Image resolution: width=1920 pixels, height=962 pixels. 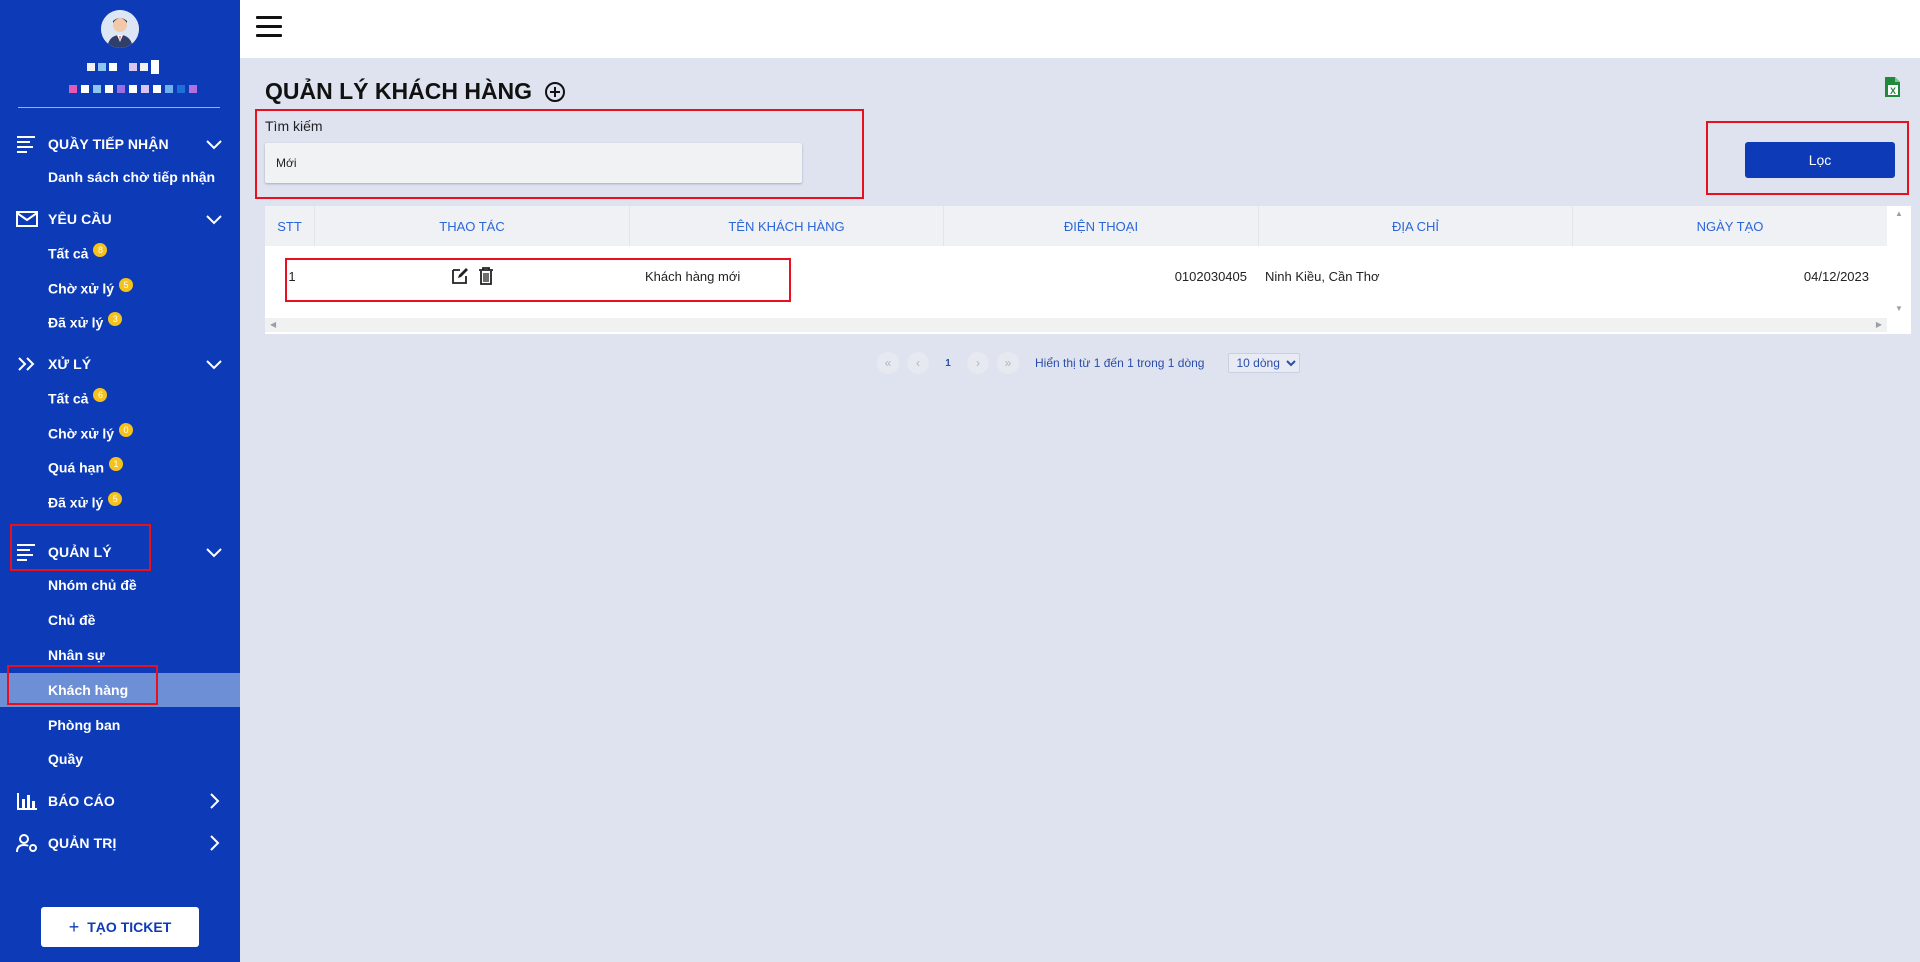 I want to click on column-header-dien-thoai: ĐIỆN THOẠI, so click(x=1101, y=226).